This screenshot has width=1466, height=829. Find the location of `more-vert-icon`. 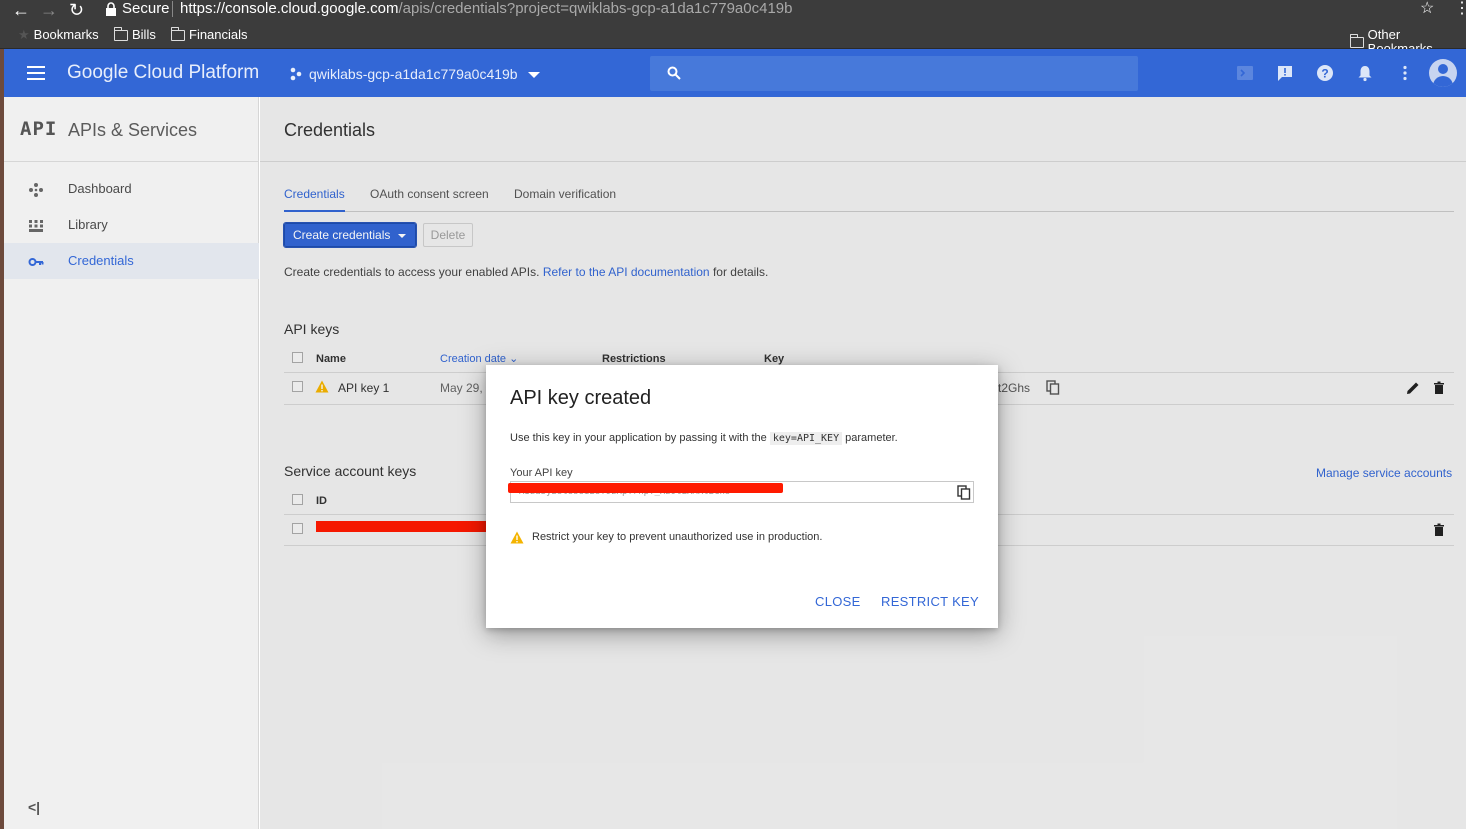

more-vert-icon is located at coordinates (1405, 73).